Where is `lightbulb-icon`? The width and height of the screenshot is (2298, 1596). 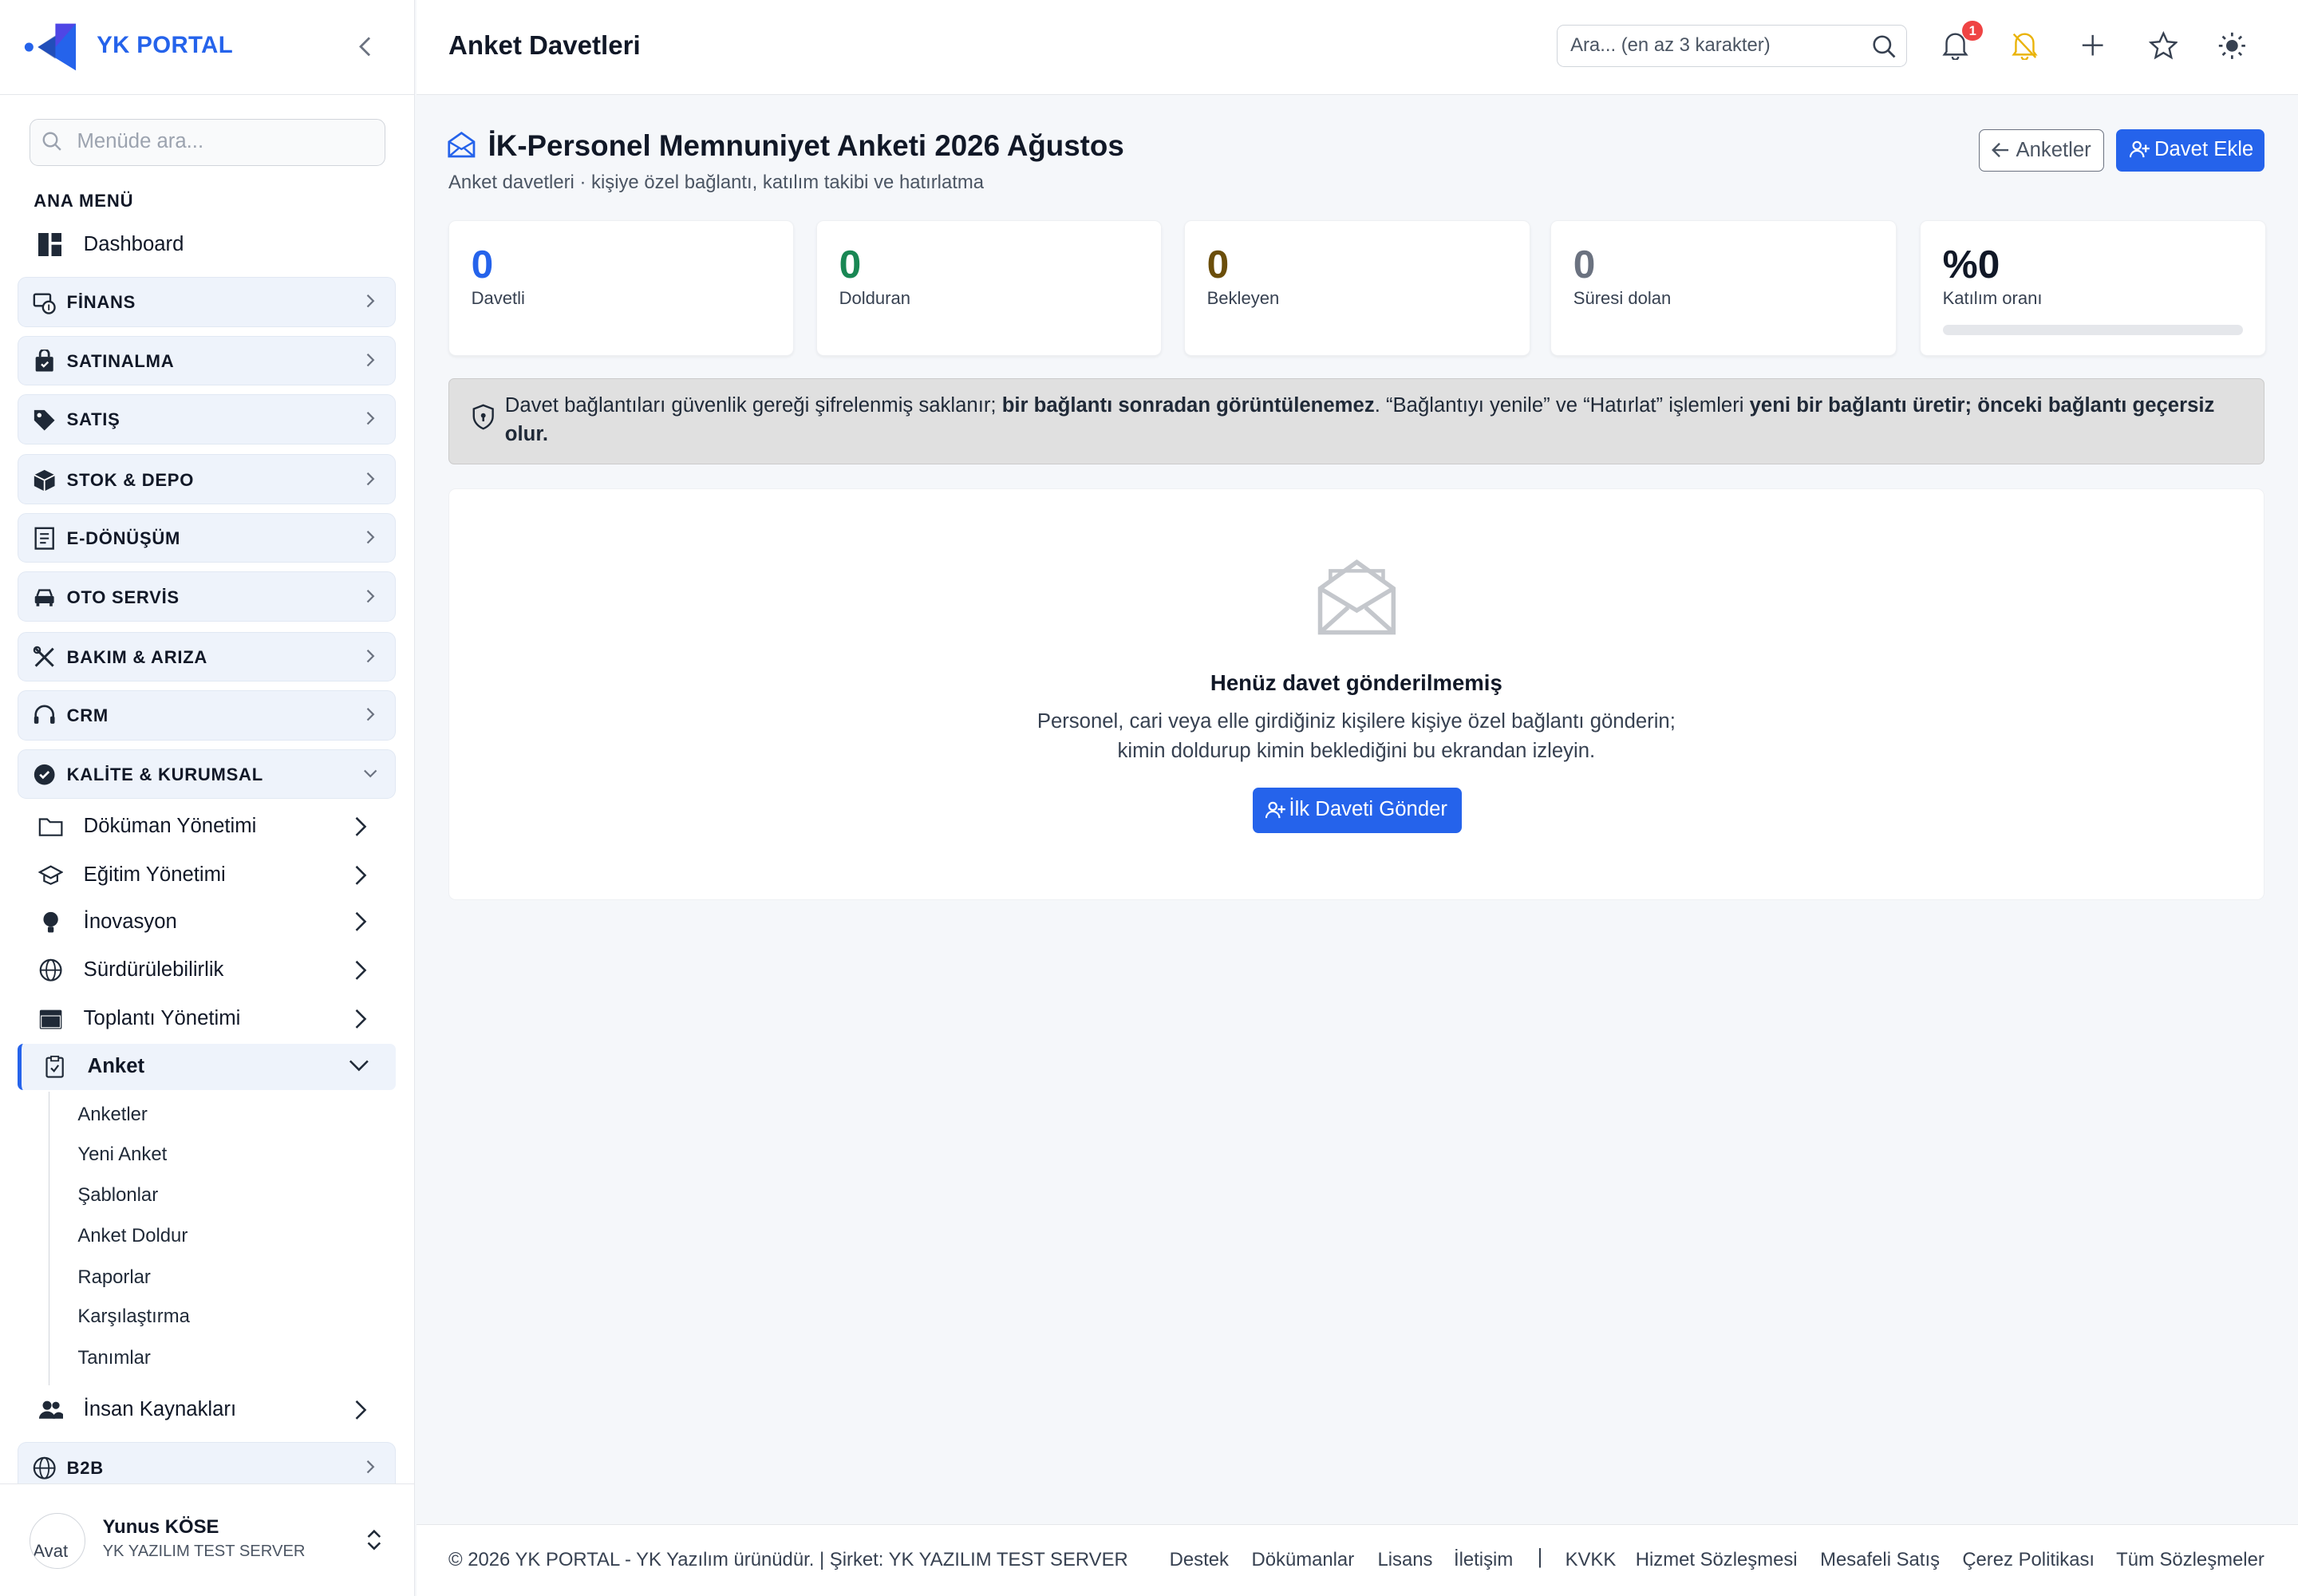 lightbulb-icon is located at coordinates (51, 922).